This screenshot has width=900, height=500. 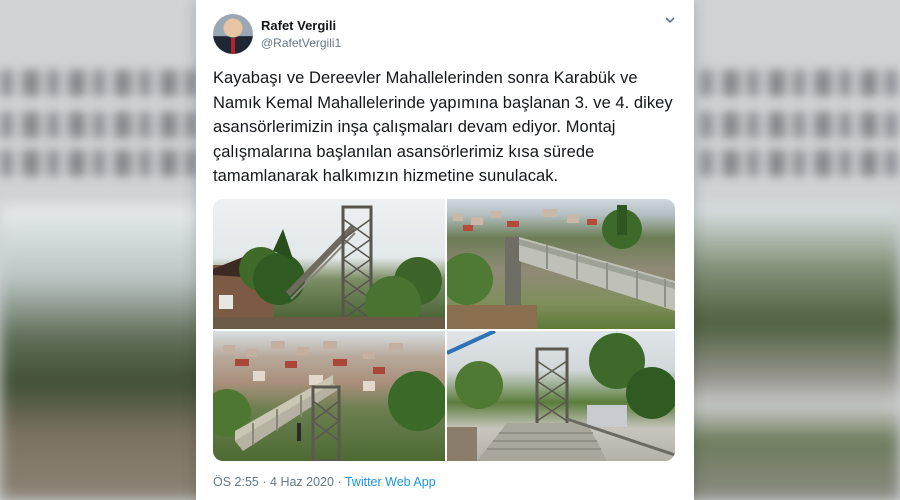 I want to click on tweet-time: ÖS 2:55, so click(x=236, y=482).